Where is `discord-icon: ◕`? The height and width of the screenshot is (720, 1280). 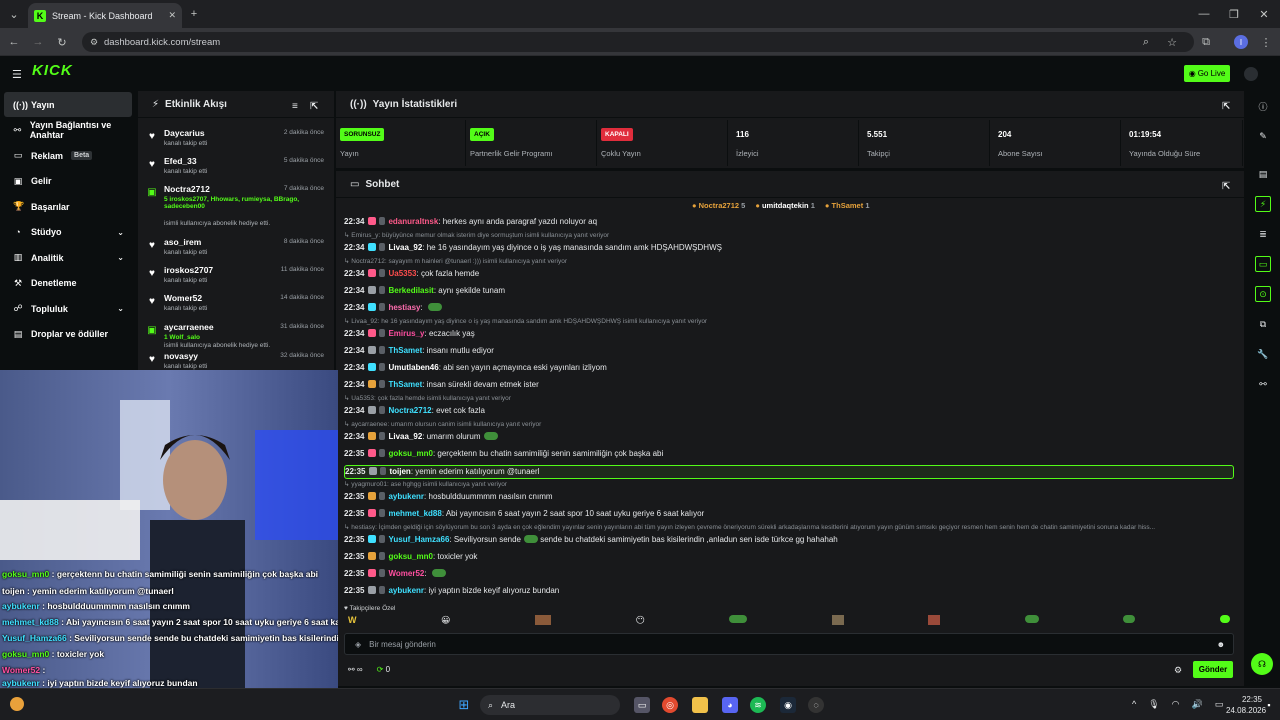
discord-icon: ◕ is located at coordinates (730, 705).